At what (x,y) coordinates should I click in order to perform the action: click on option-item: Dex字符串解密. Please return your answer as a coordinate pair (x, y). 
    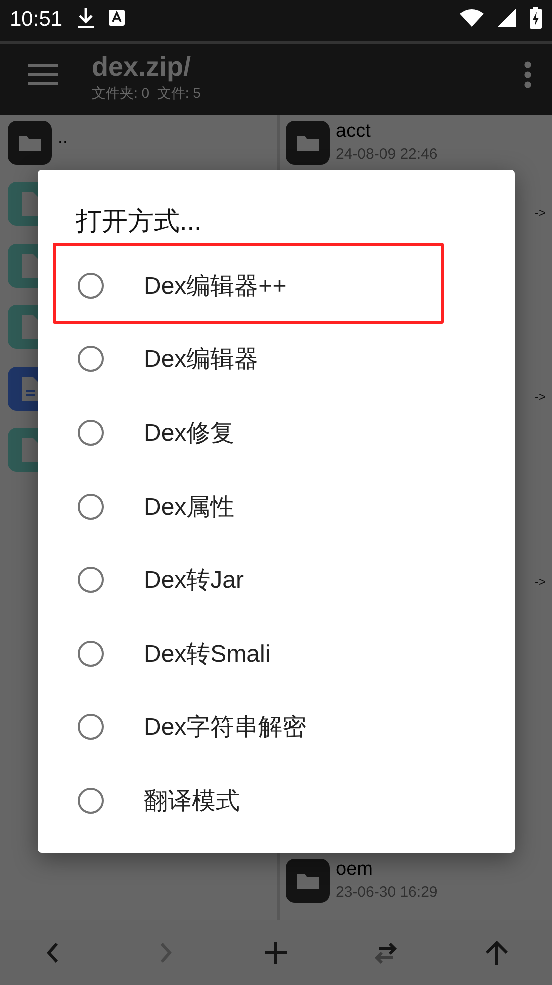
    Looking at the image, I should click on (276, 727).